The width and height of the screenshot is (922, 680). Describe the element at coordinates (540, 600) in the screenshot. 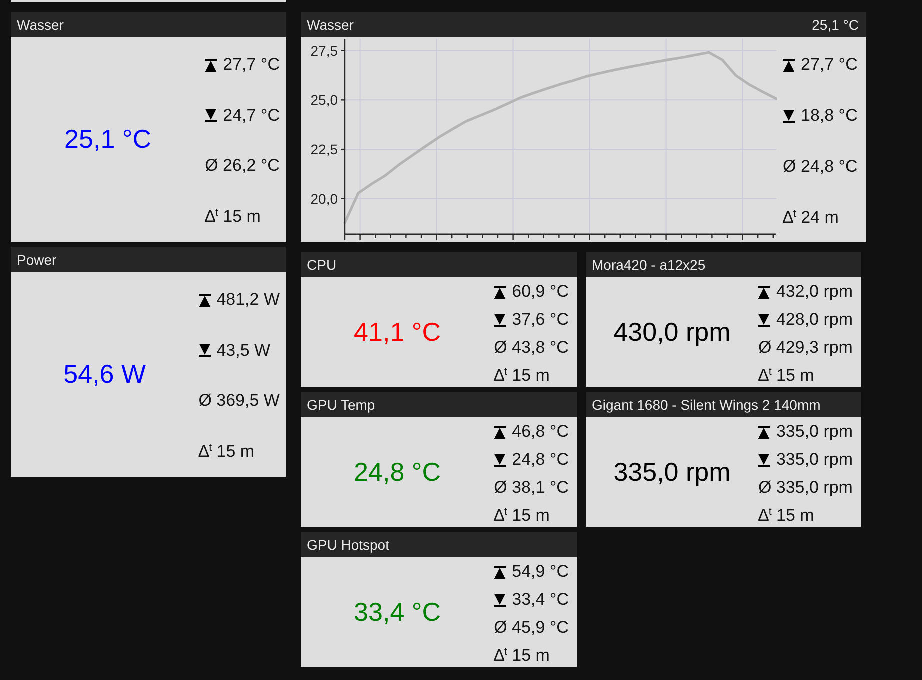

I see `min-value: 33,4 °C` at that location.